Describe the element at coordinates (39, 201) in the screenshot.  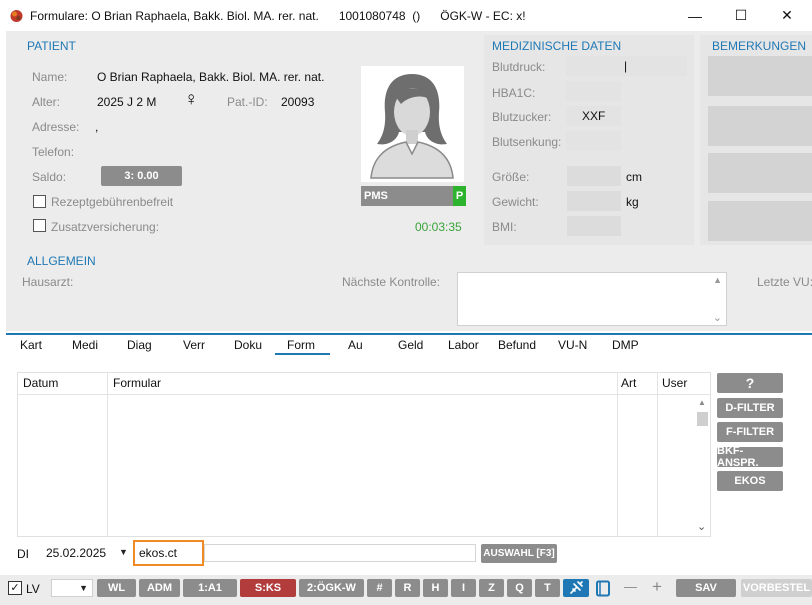
I see `rezept-checkbox` at that location.